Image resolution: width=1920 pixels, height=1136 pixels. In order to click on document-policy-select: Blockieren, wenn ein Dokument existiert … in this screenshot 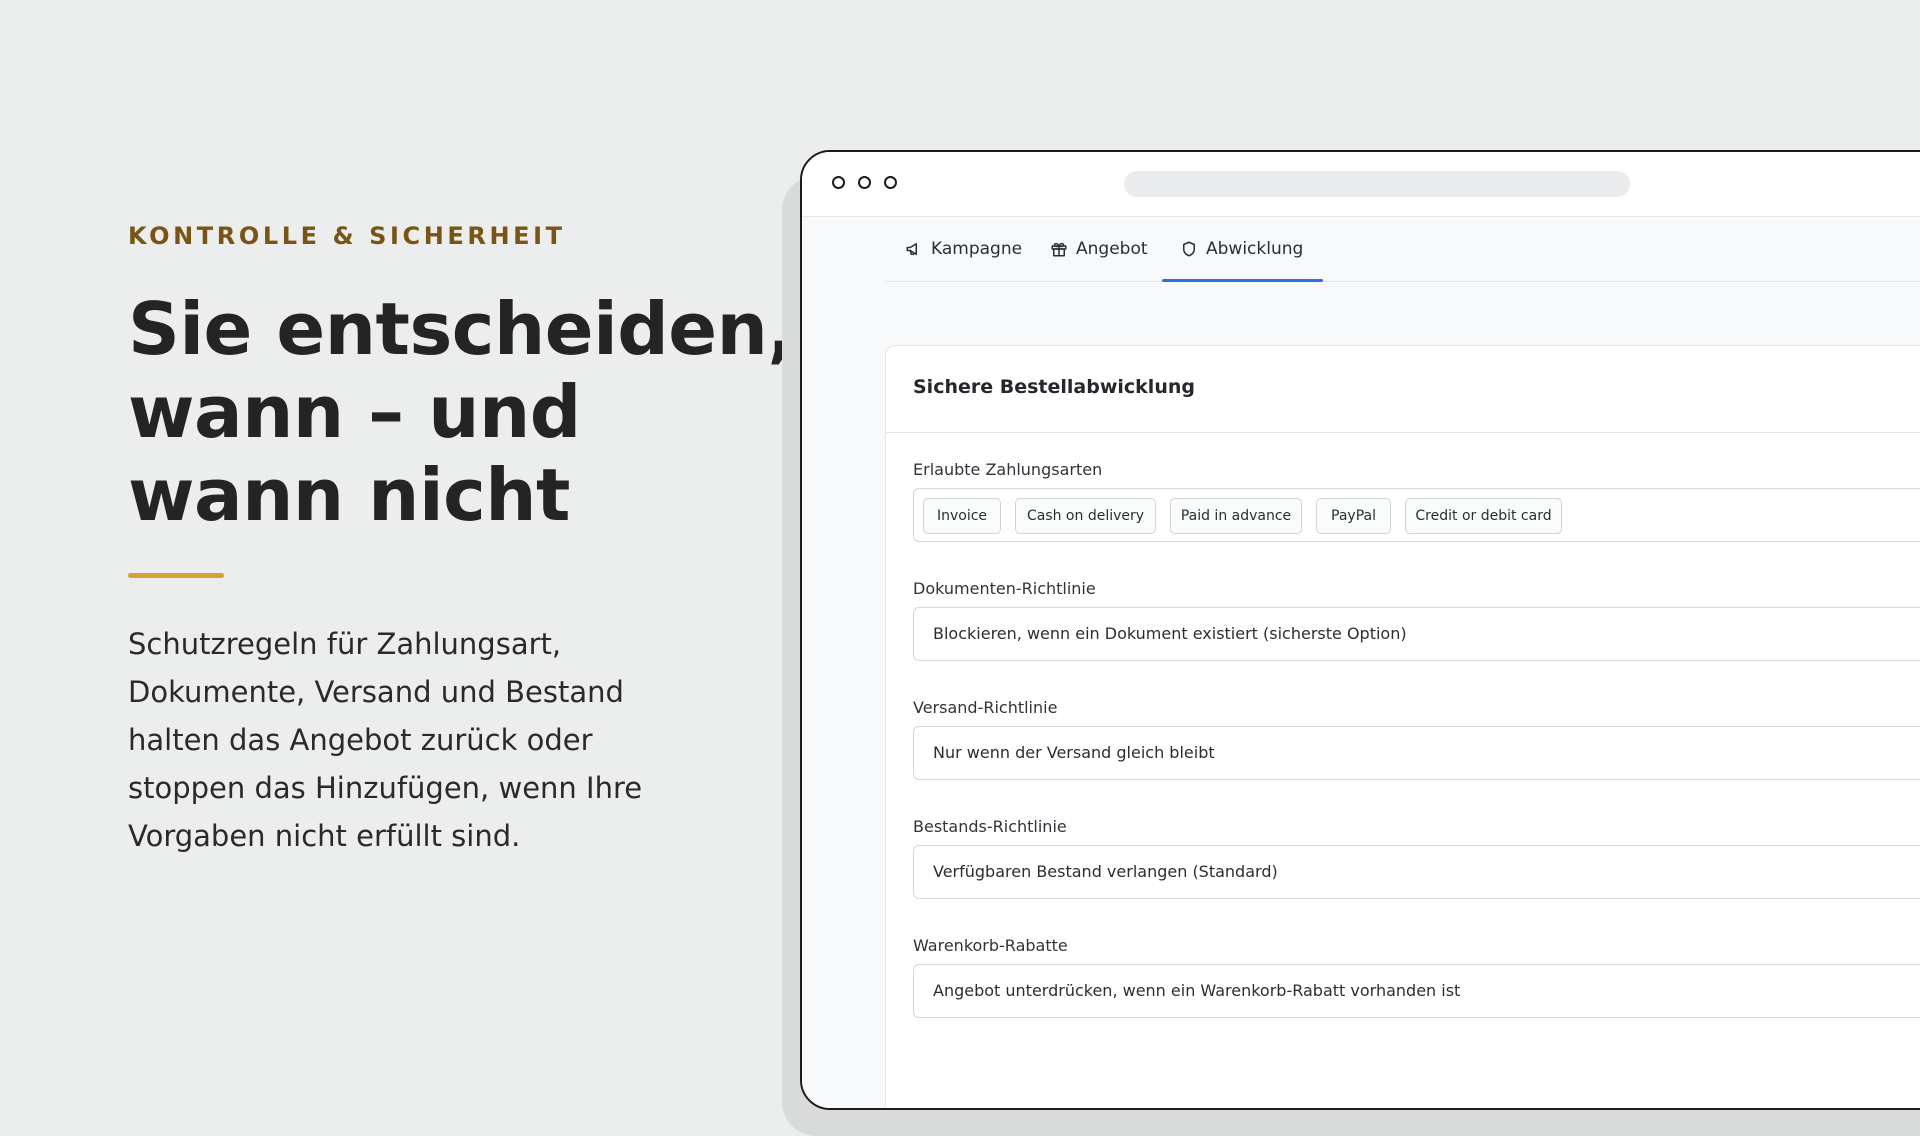, I will do `click(1416, 634)`.